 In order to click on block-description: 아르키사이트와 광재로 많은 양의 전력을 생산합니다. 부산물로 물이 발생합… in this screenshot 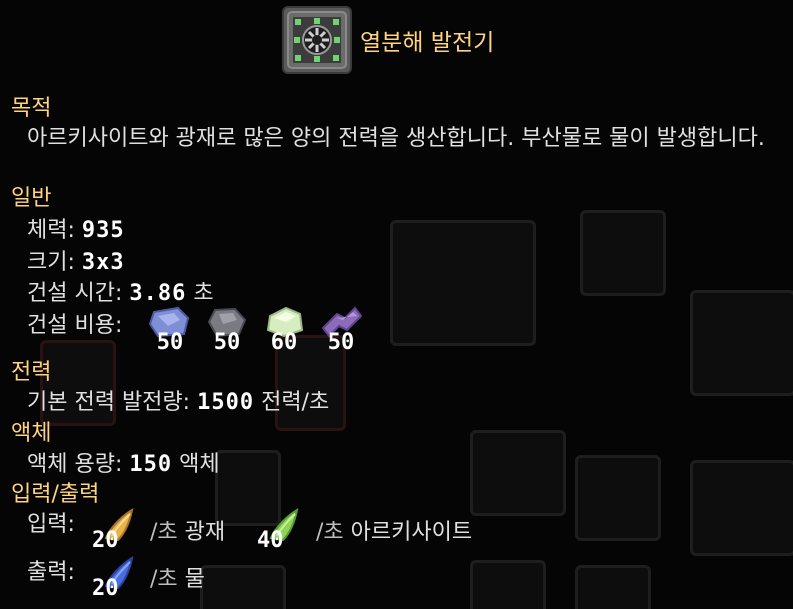, I will do `click(396, 138)`.